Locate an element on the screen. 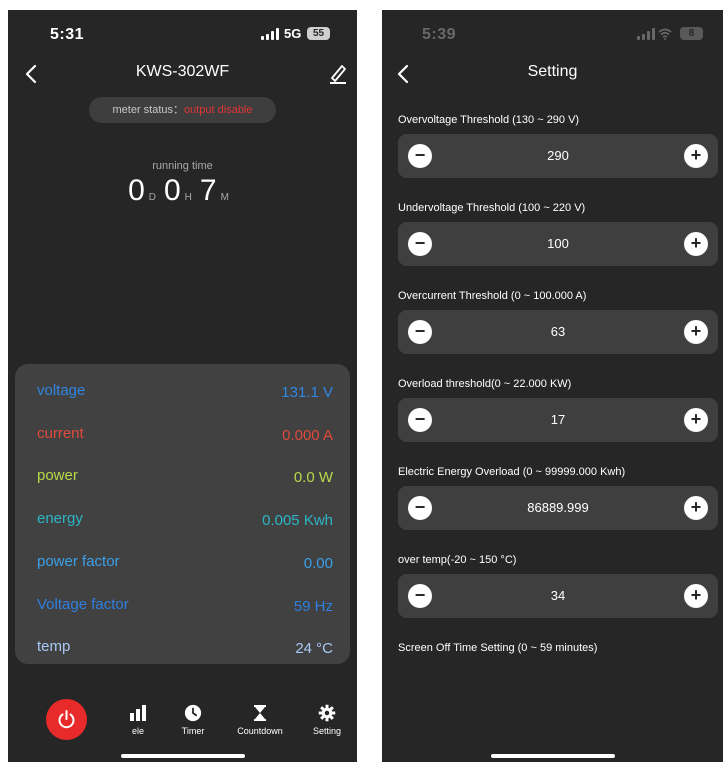 Image resolution: width=725 pixels, height=762 pixels. battery-level: 55 is located at coordinates (318, 33).